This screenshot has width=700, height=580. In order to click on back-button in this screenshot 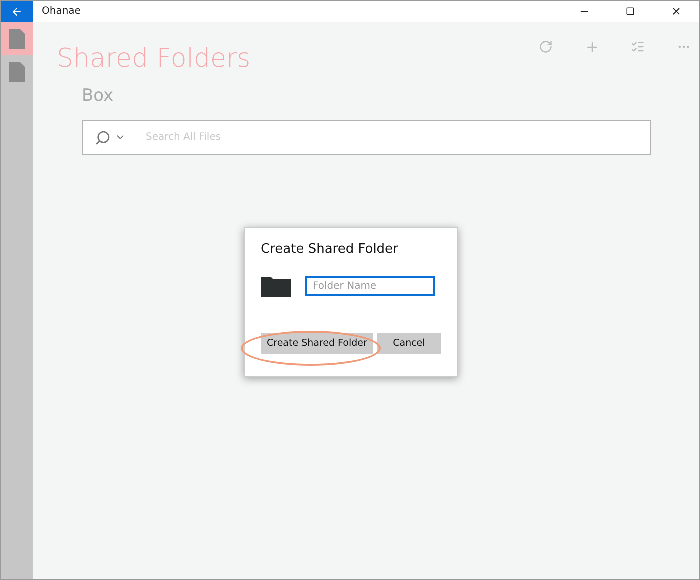, I will do `click(17, 11)`.